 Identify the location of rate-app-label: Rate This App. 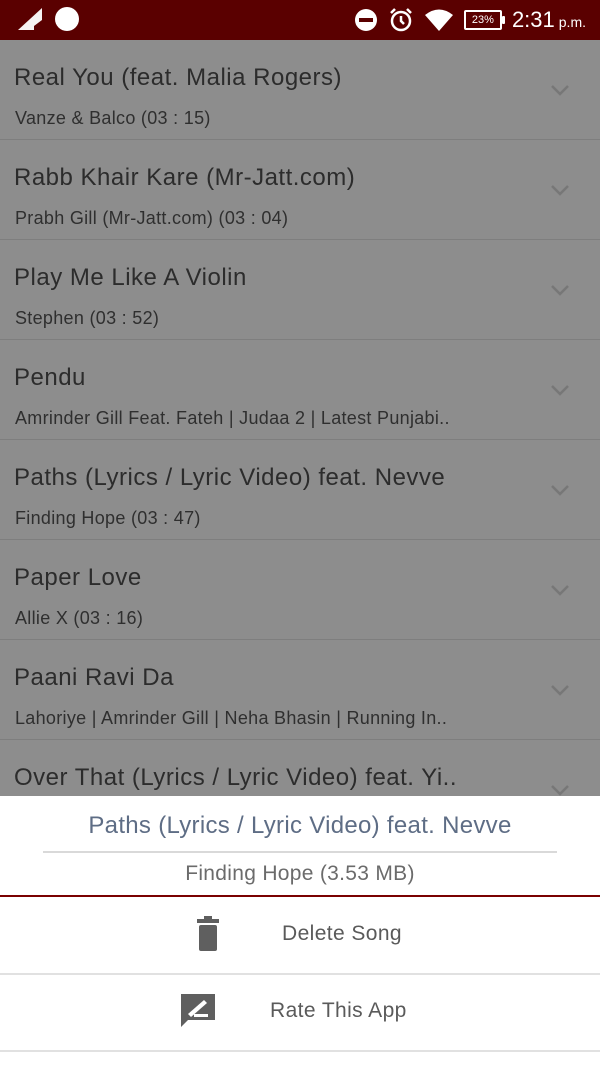
(338, 1010).